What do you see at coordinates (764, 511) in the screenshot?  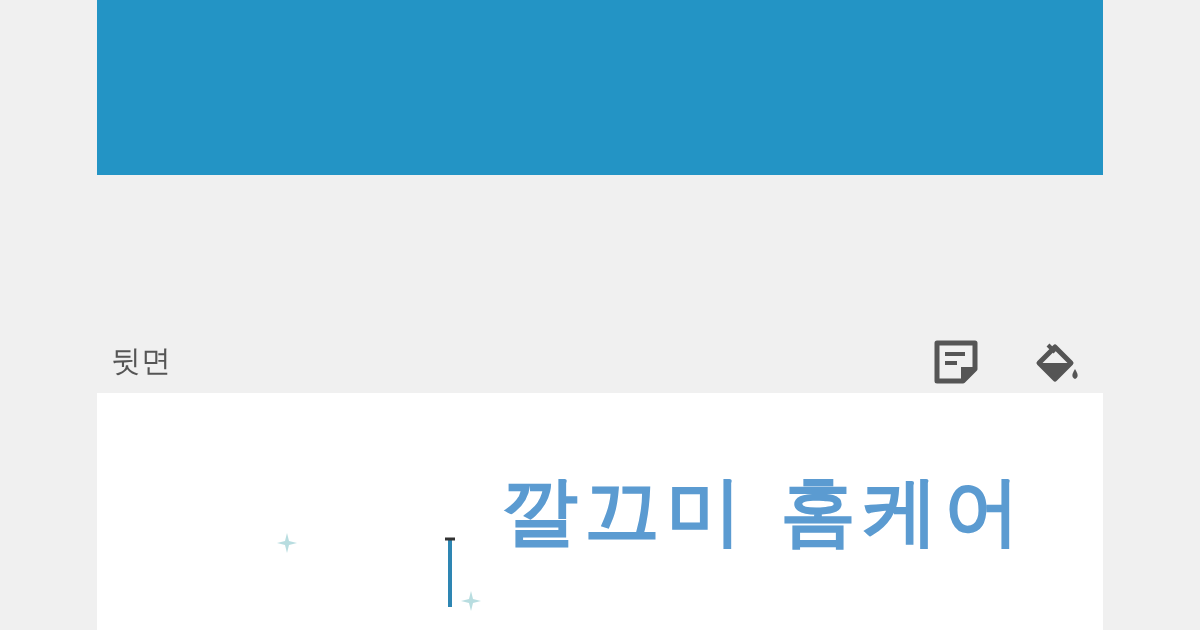 I see `card-title: 깔끄미 홈케어` at bounding box center [764, 511].